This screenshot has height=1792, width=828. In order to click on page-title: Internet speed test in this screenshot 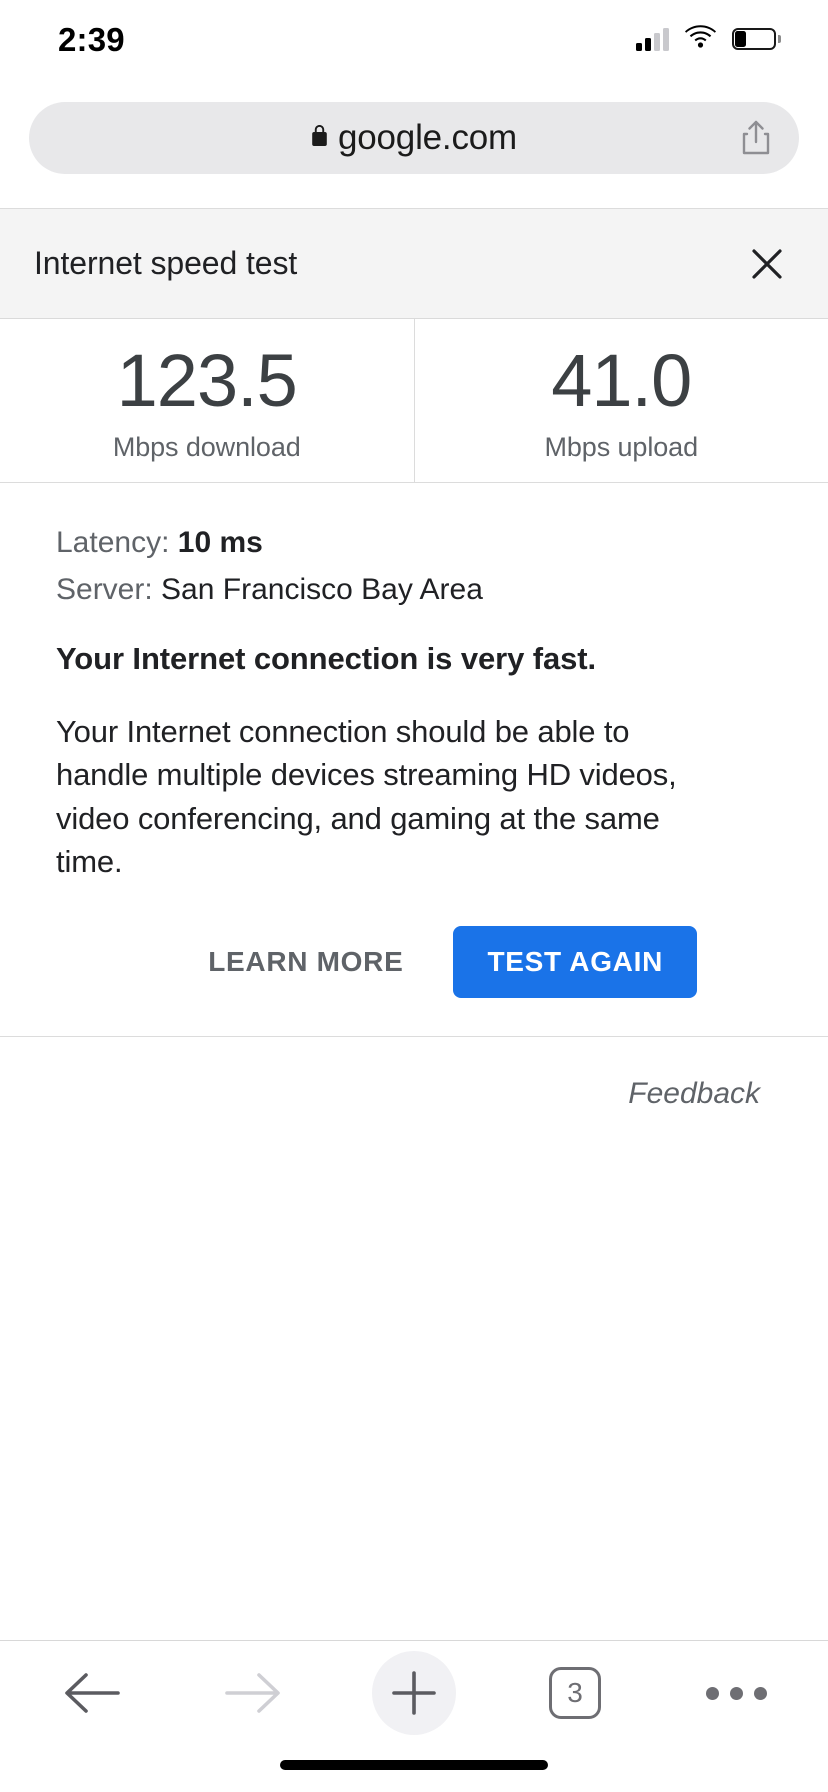, I will do `click(166, 263)`.